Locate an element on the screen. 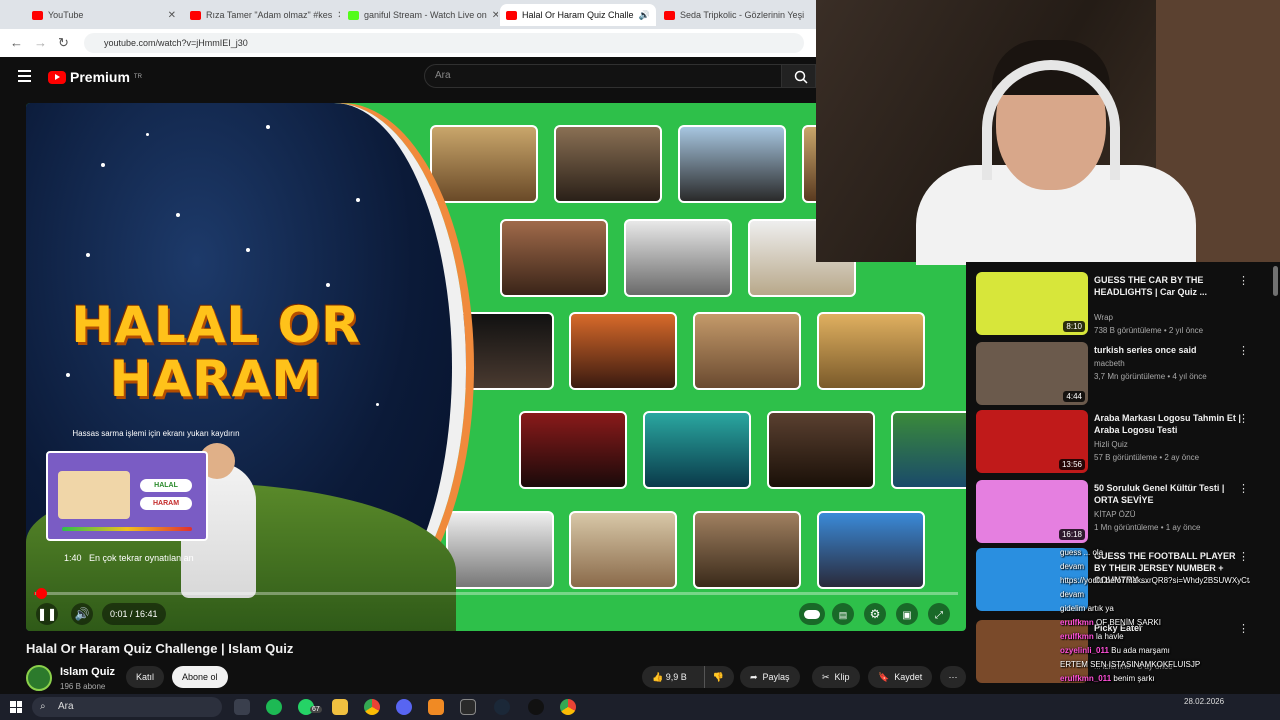 The image size is (1280, 720). subscribe-button: Abone ol is located at coordinates (200, 677).